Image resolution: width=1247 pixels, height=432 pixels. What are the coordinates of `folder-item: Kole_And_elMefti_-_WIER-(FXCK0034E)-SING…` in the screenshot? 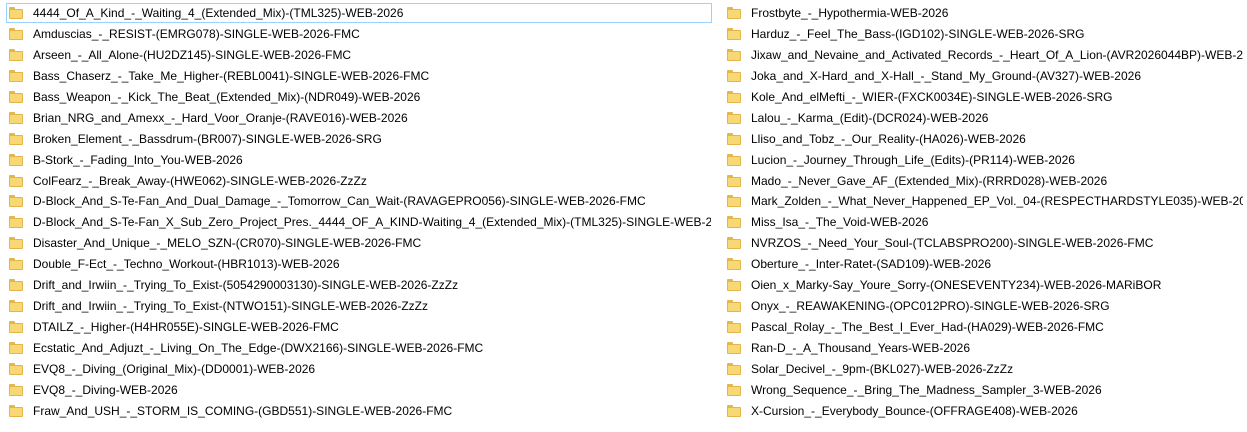 It's located at (984, 97).